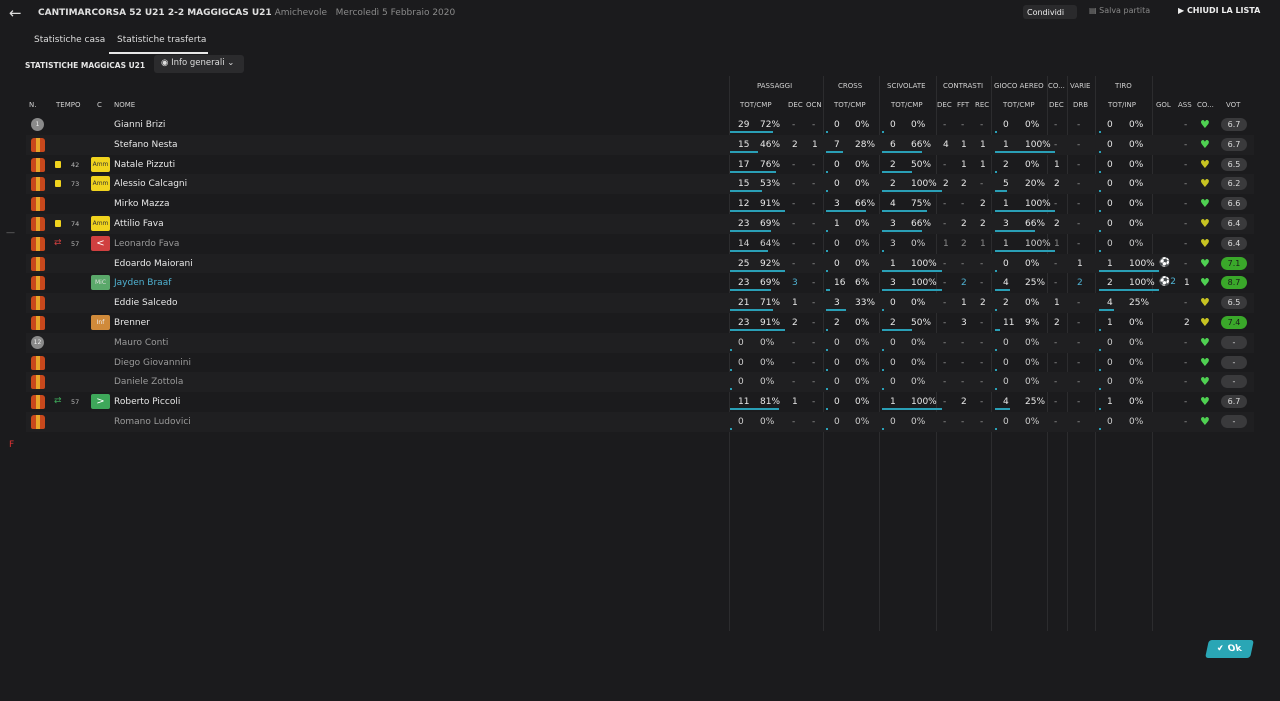 The height and width of the screenshot is (701, 1280). What do you see at coordinates (850, 86) in the screenshot?
I see `group-cross: CROSS` at bounding box center [850, 86].